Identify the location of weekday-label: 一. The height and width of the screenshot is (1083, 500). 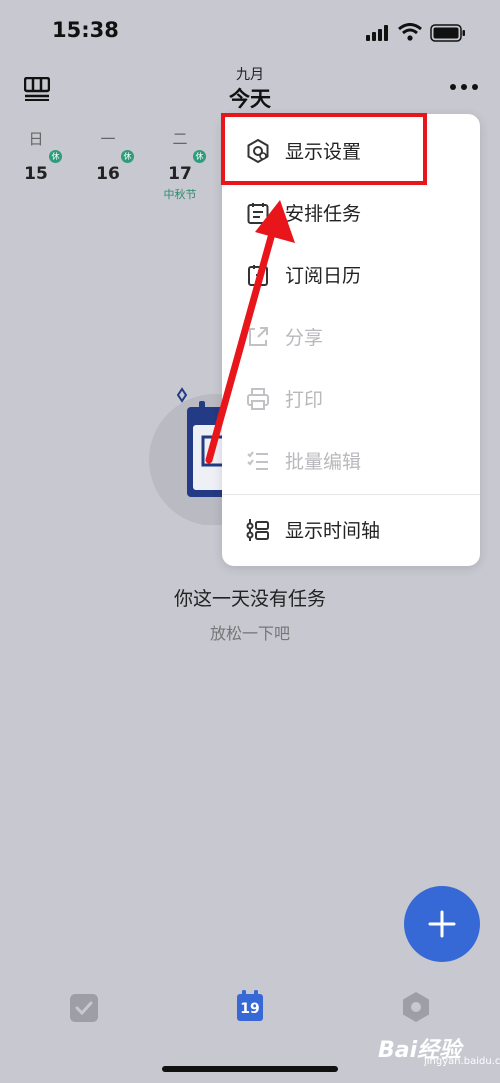
(108, 139).